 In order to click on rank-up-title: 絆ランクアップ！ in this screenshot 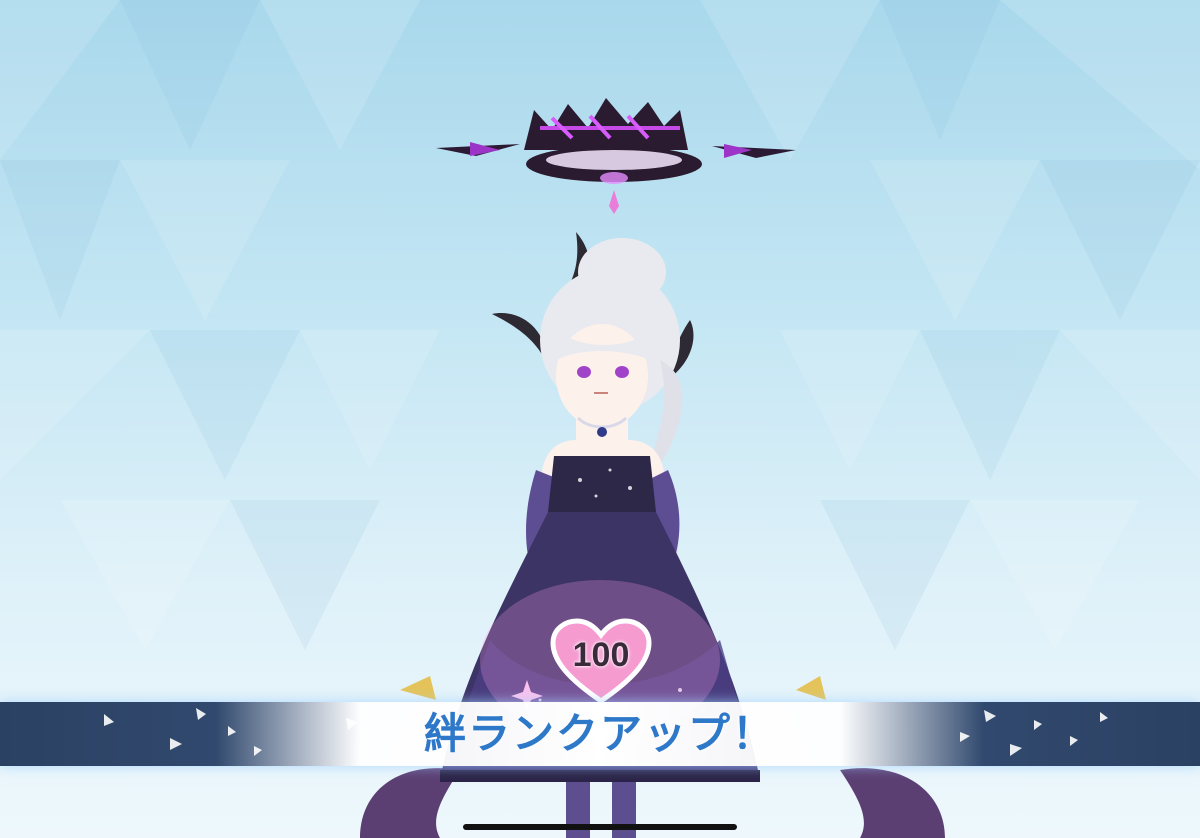, I will do `click(599, 733)`.